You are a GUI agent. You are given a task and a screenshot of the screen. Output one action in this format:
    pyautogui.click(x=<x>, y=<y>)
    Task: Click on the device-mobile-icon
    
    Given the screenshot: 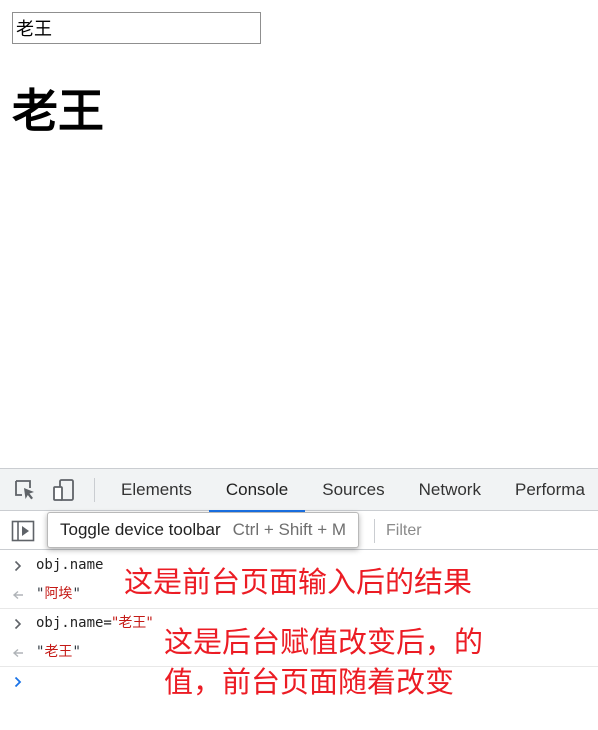 What is the action you would take?
    pyautogui.click(x=63, y=490)
    